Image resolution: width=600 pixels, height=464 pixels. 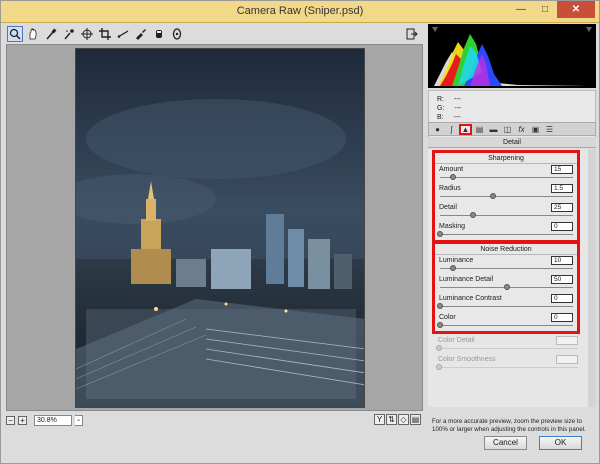 What do you see at coordinates (441, 108) in the screenshot?
I see `g-label: G:` at bounding box center [441, 108].